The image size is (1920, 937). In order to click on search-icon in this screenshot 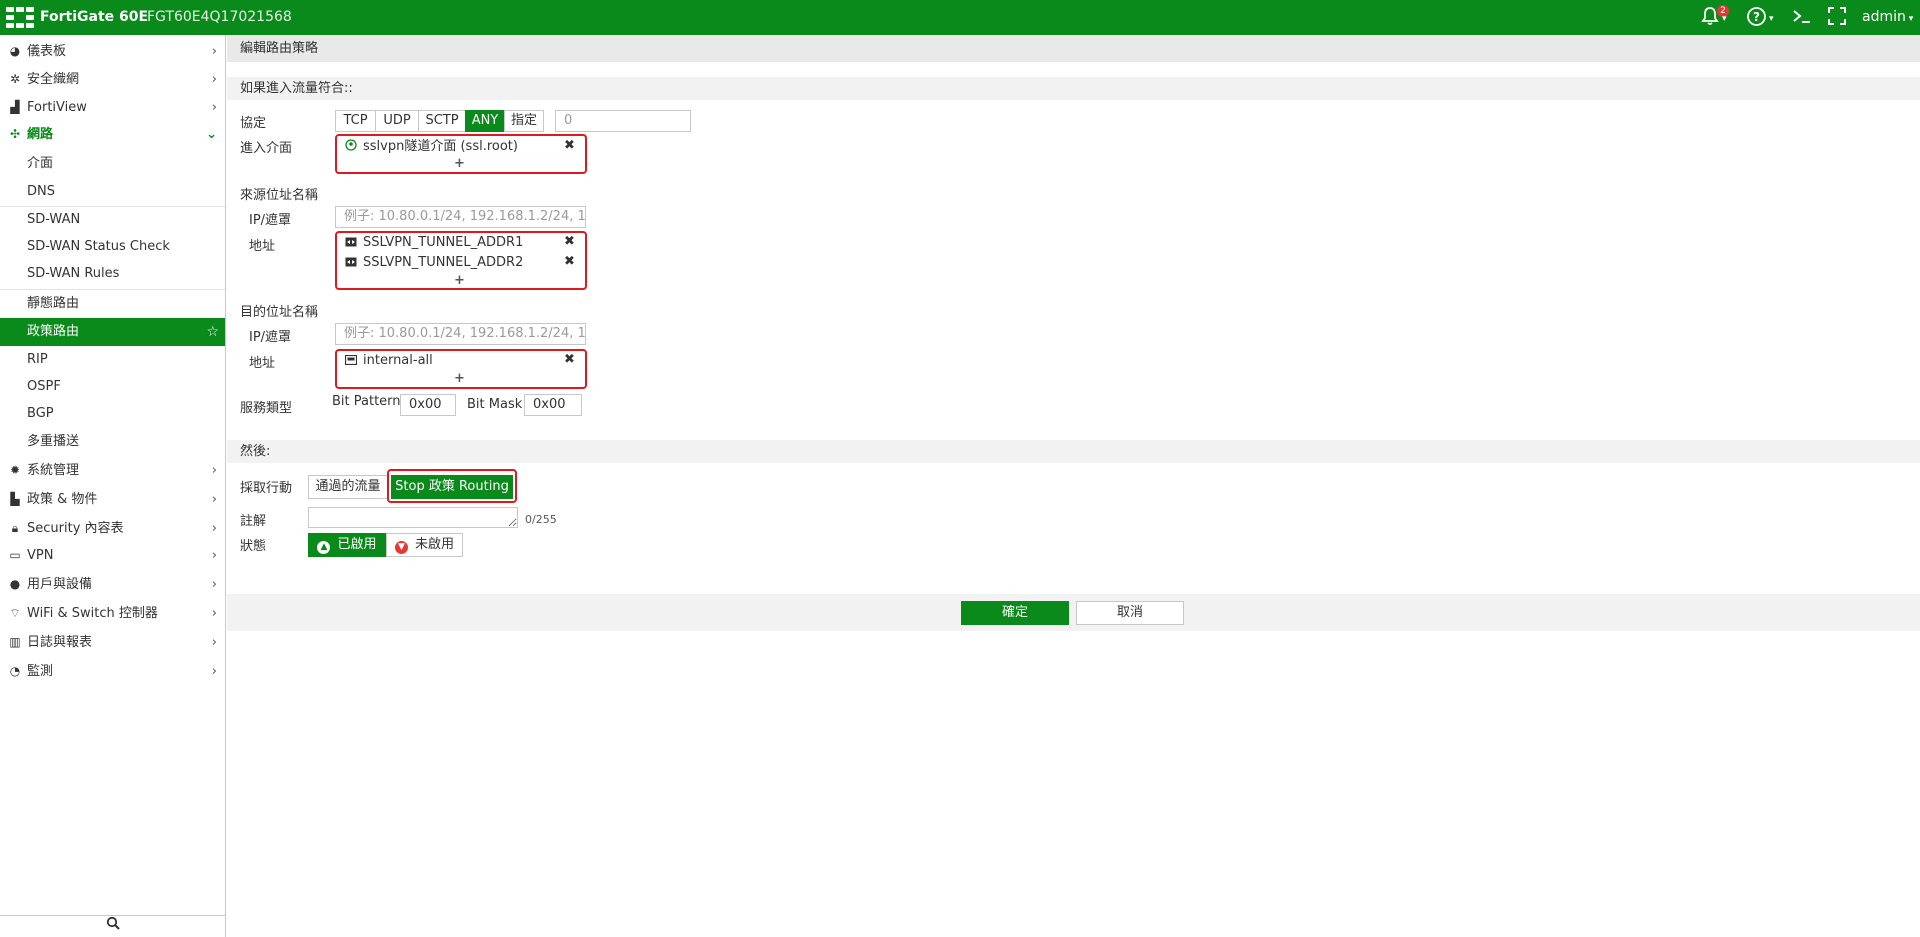, I will do `click(113, 923)`.